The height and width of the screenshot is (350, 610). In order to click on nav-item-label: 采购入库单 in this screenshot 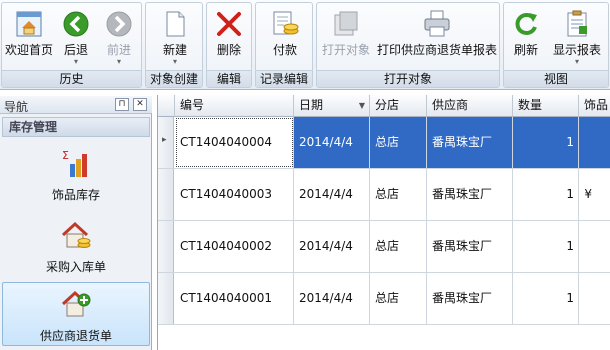, I will do `click(75, 267)`.